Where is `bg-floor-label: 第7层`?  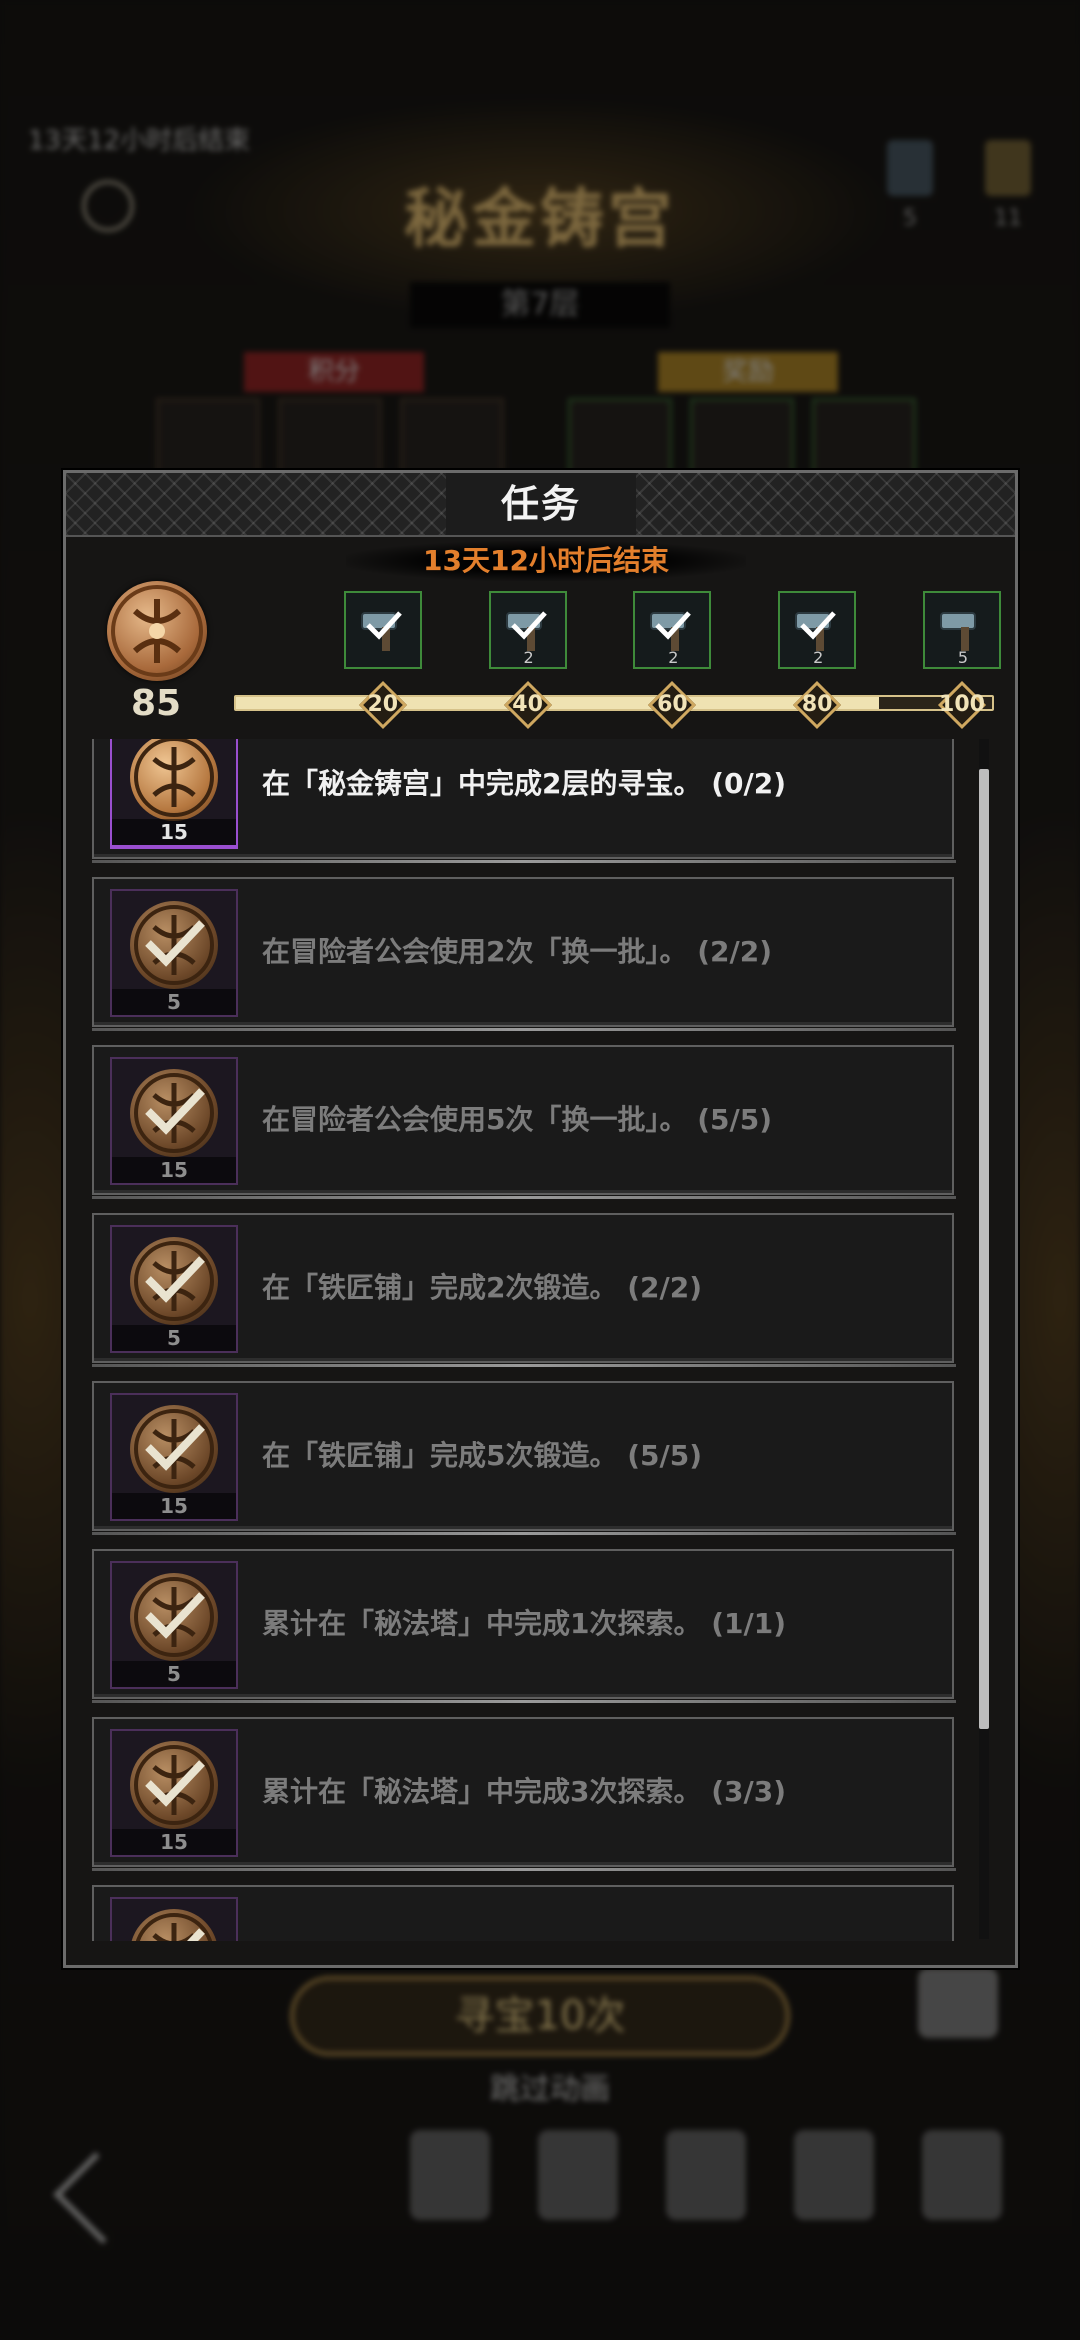 bg-floor-label: 第7层 is located at coordinates (540, 305).